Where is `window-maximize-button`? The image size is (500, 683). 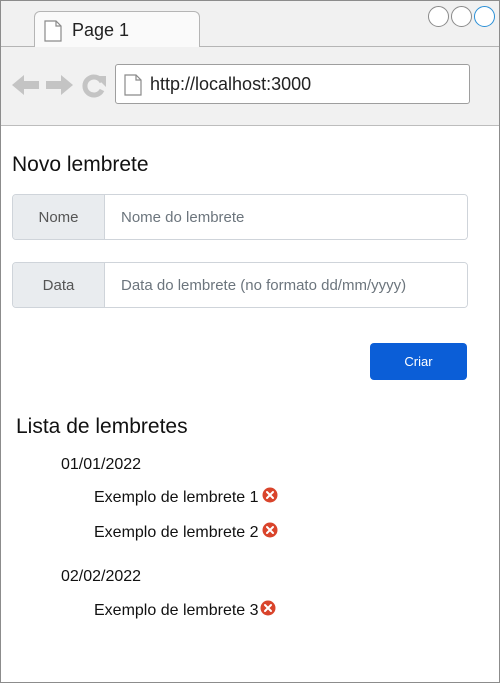
window-maximize-button is located at coordinates (461, 16).